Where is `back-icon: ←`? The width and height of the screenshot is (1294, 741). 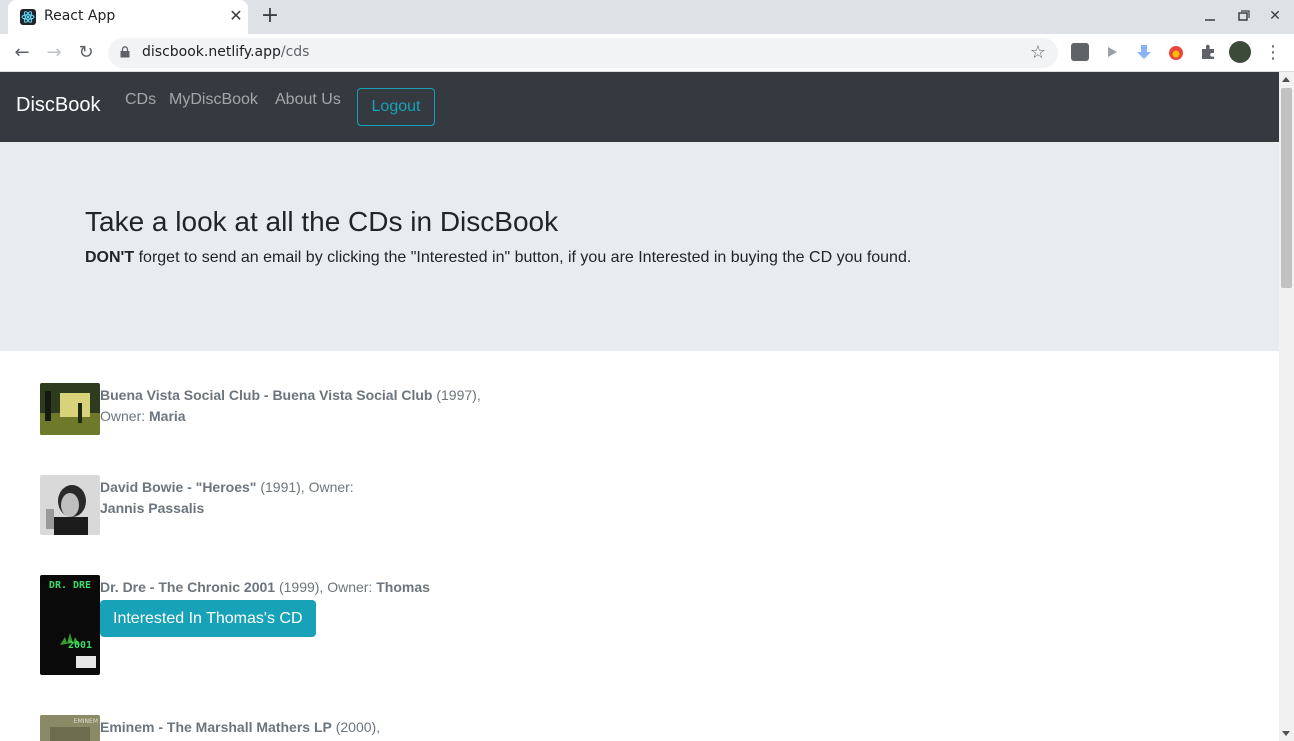
back-icon: ← is located at coordinates (22, 53).